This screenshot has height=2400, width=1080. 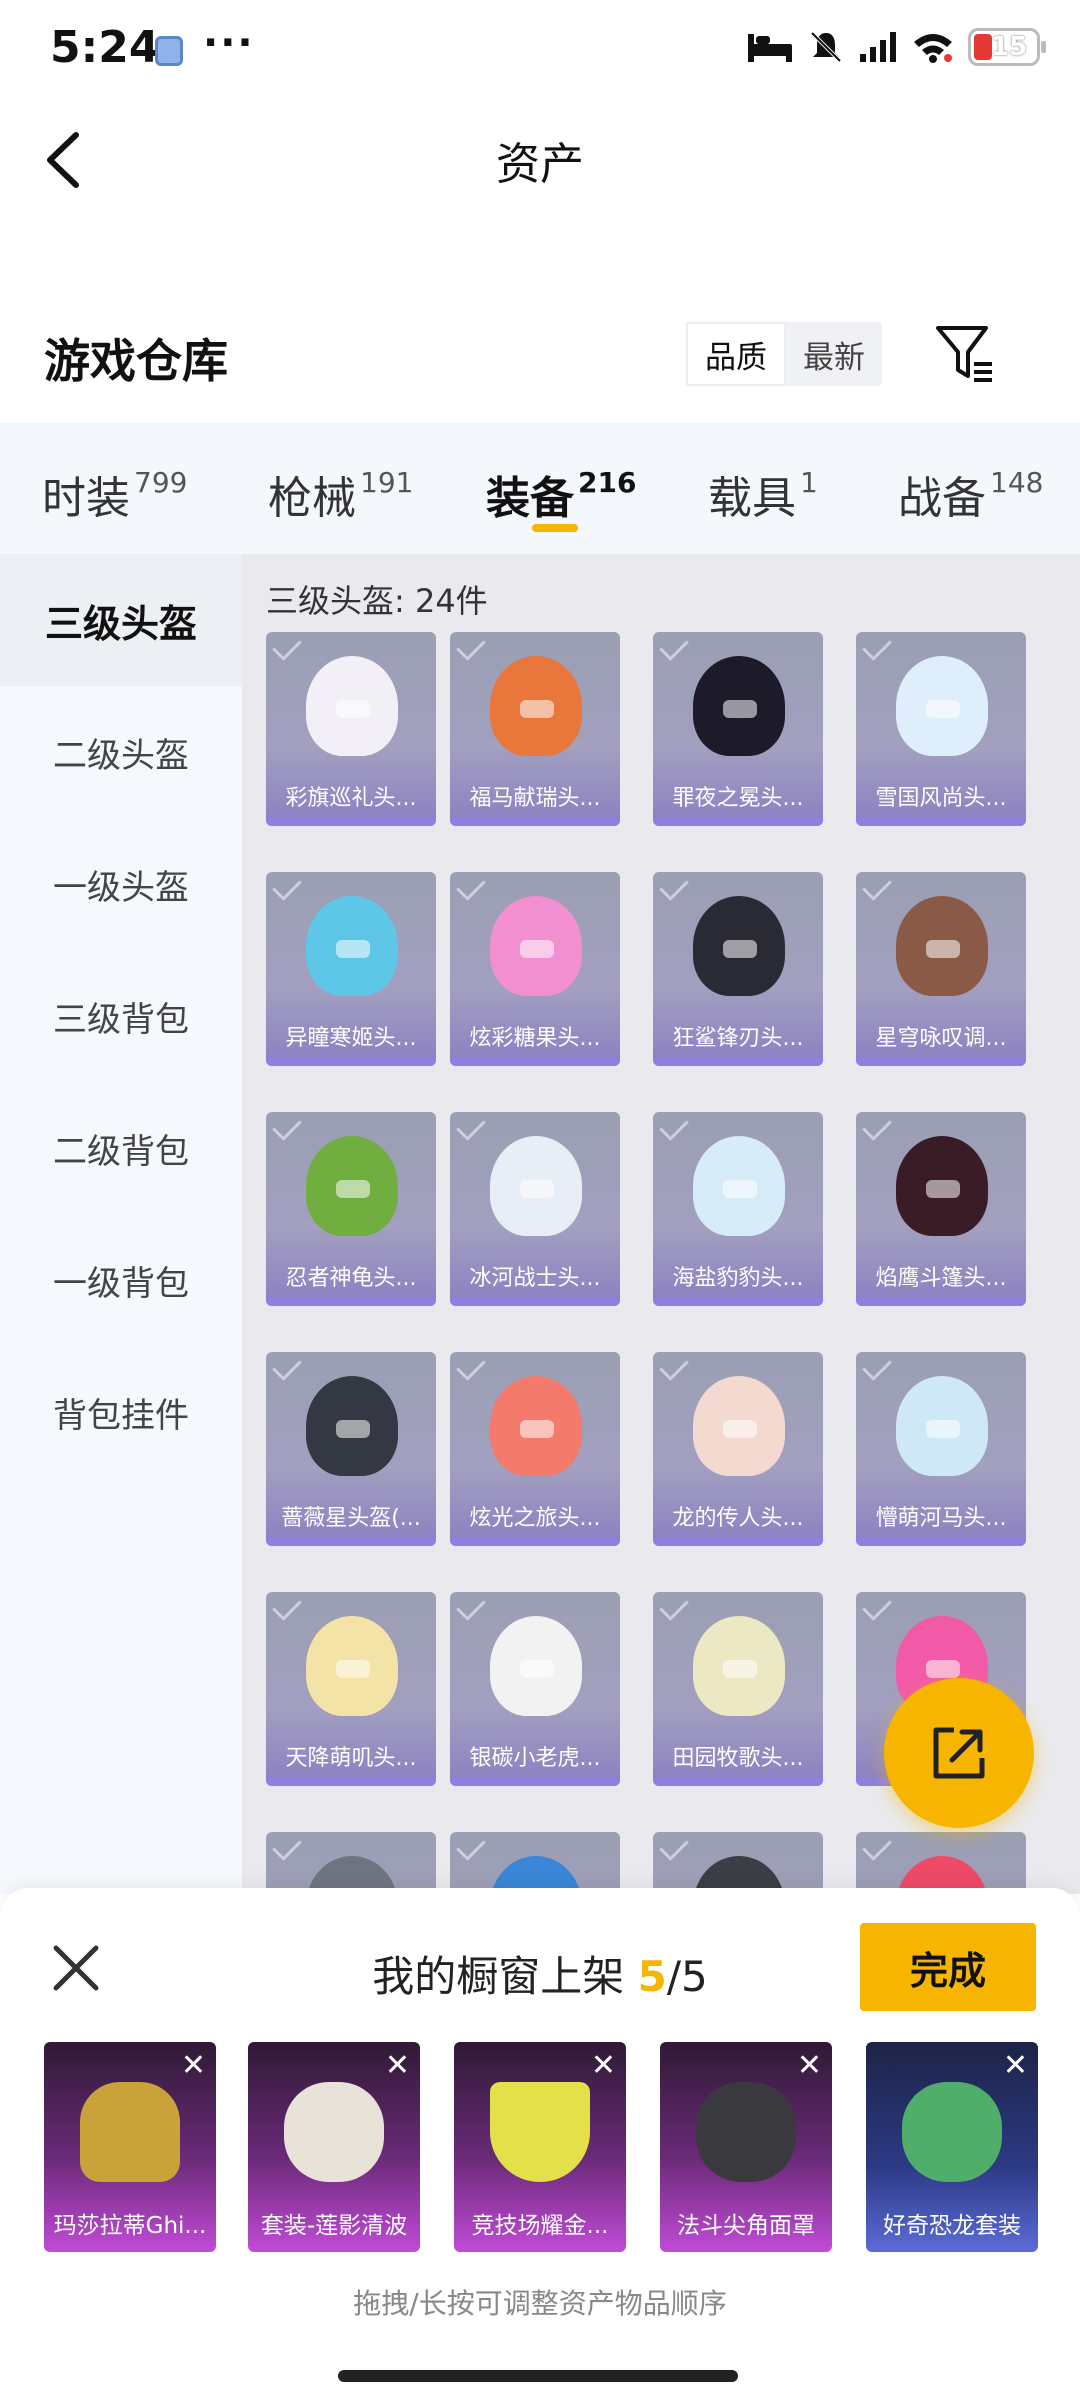 What do you see at coordinates (538, 2376) in the screenshot?
I see `home-indicator` at bounding box center [538, 2376].